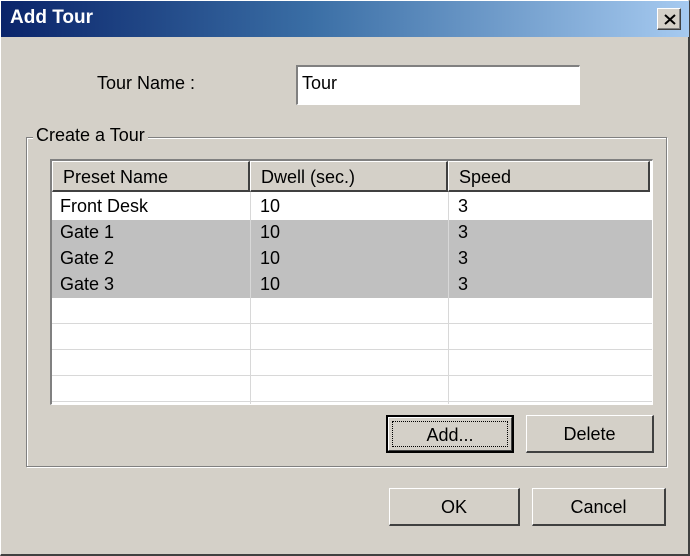  Describe the element at coordinates (438, 85) in the screenshot. I see `tour-name-input: Tour` at that location.